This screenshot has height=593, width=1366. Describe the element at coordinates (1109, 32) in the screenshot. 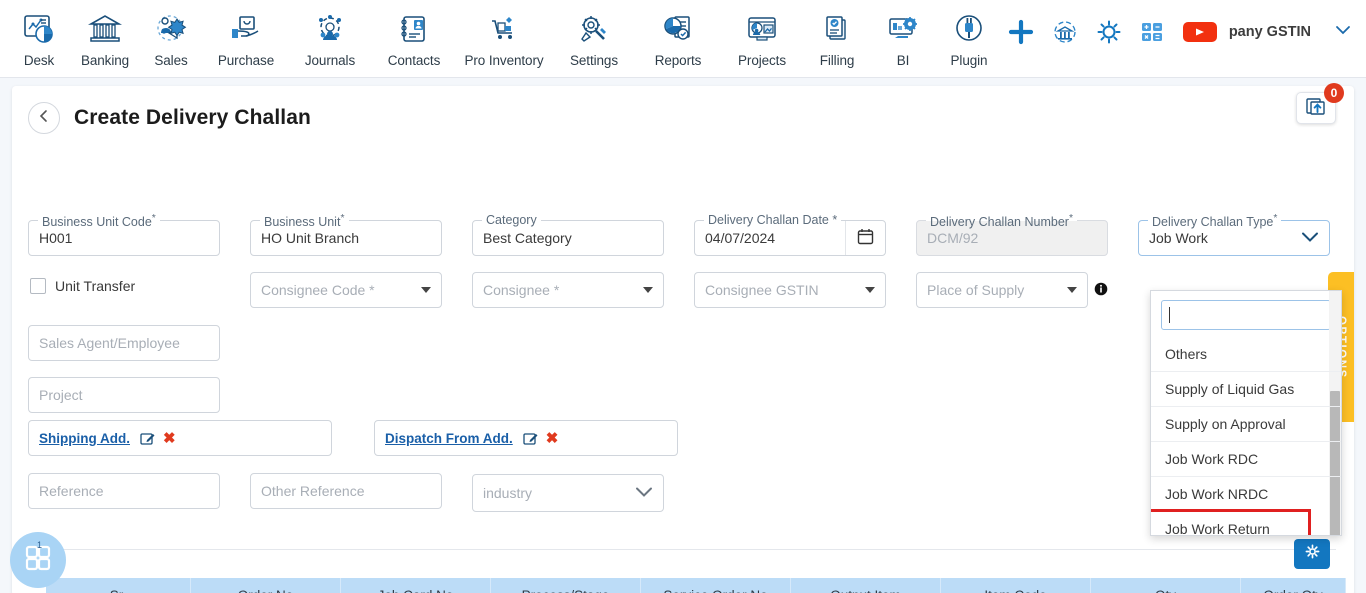

I see `gear-icon` at that location.